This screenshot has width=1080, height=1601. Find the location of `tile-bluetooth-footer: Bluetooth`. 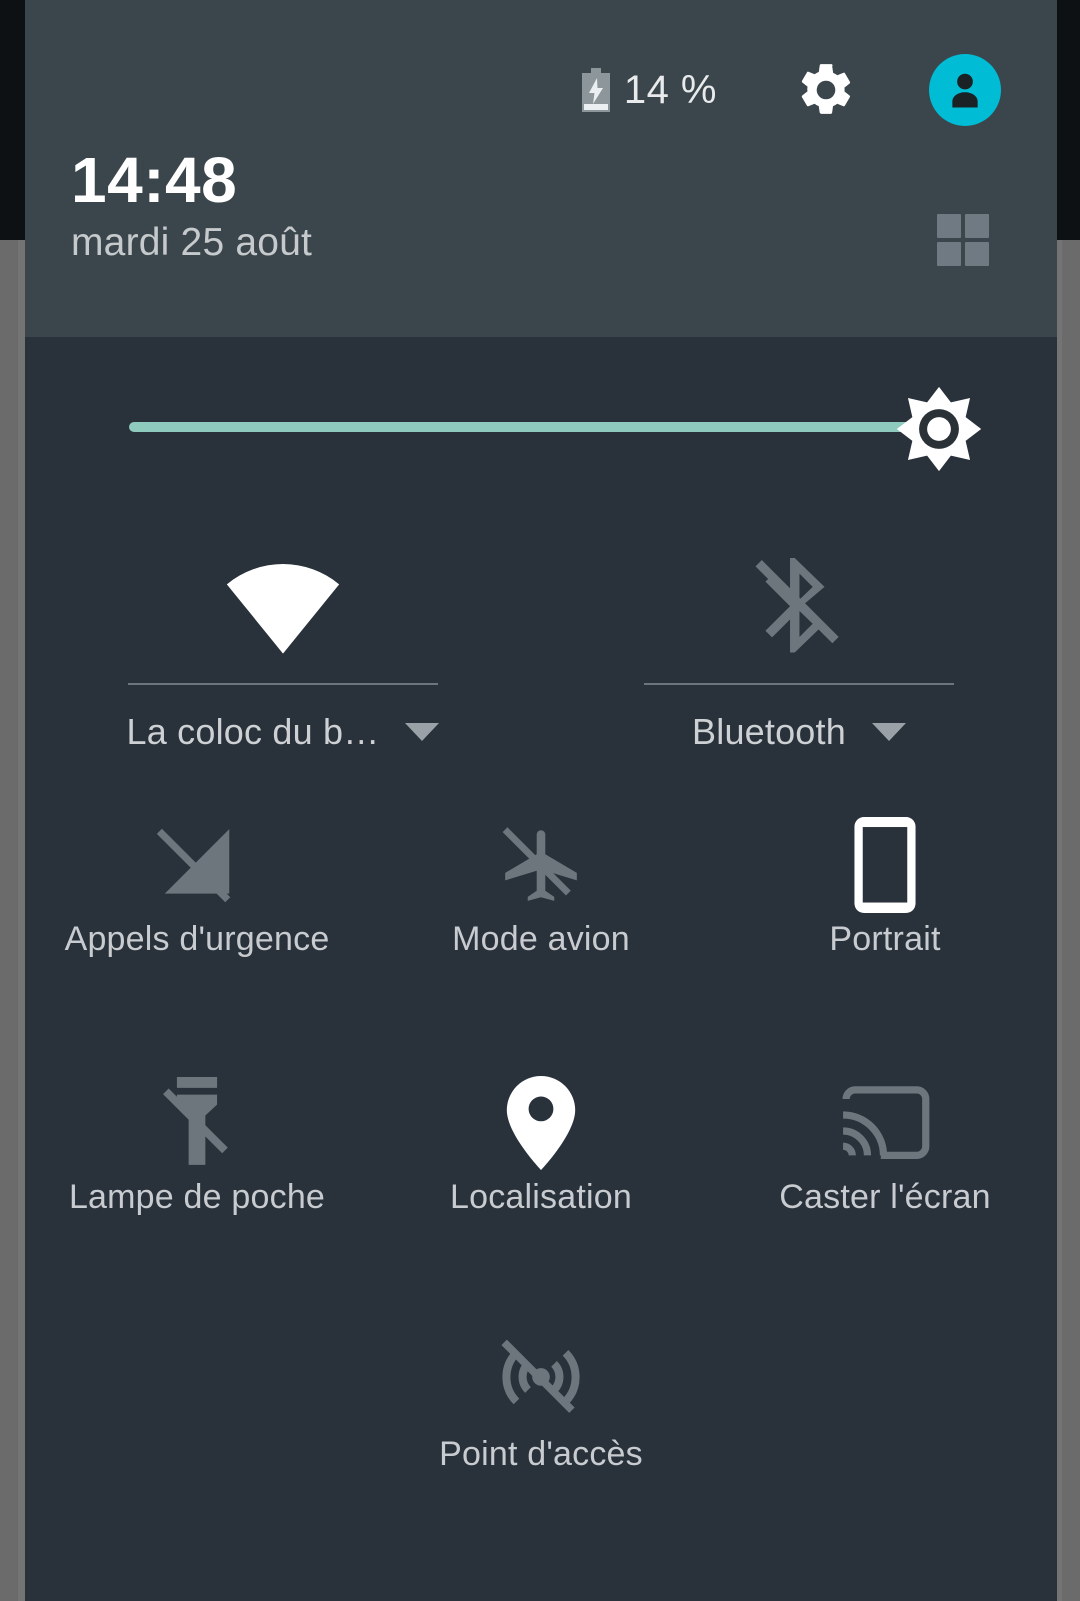

tile-bluetooth-footer: Bluetooth is located at coordinates (799, 732).